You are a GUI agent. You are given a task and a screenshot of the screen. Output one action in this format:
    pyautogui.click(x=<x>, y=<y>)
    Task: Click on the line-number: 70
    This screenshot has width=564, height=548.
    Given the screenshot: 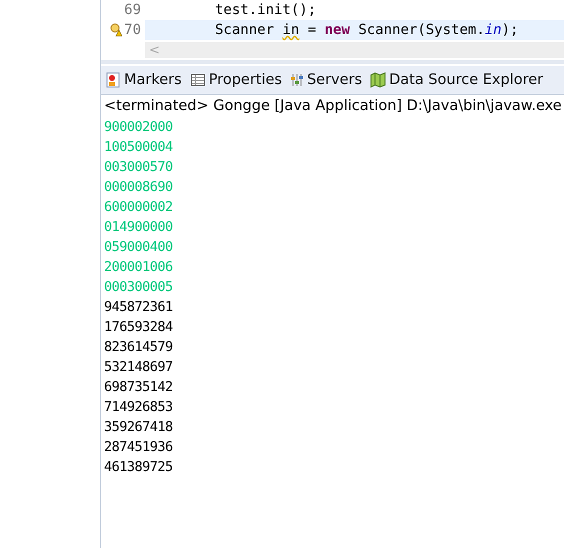 What is the action you would take?
    pyautogui.click(x=125, y=30)
    